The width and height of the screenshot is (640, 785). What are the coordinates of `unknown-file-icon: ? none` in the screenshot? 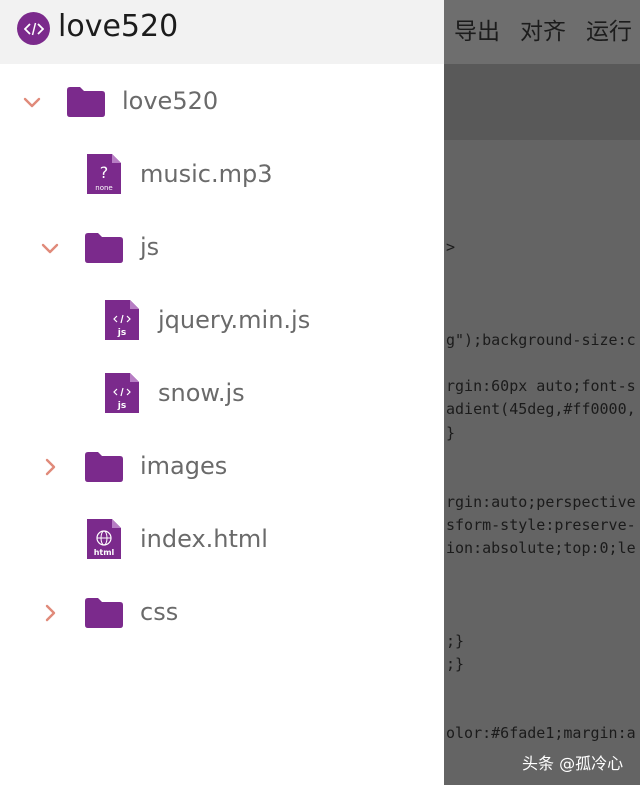 It's located at (104, 174).